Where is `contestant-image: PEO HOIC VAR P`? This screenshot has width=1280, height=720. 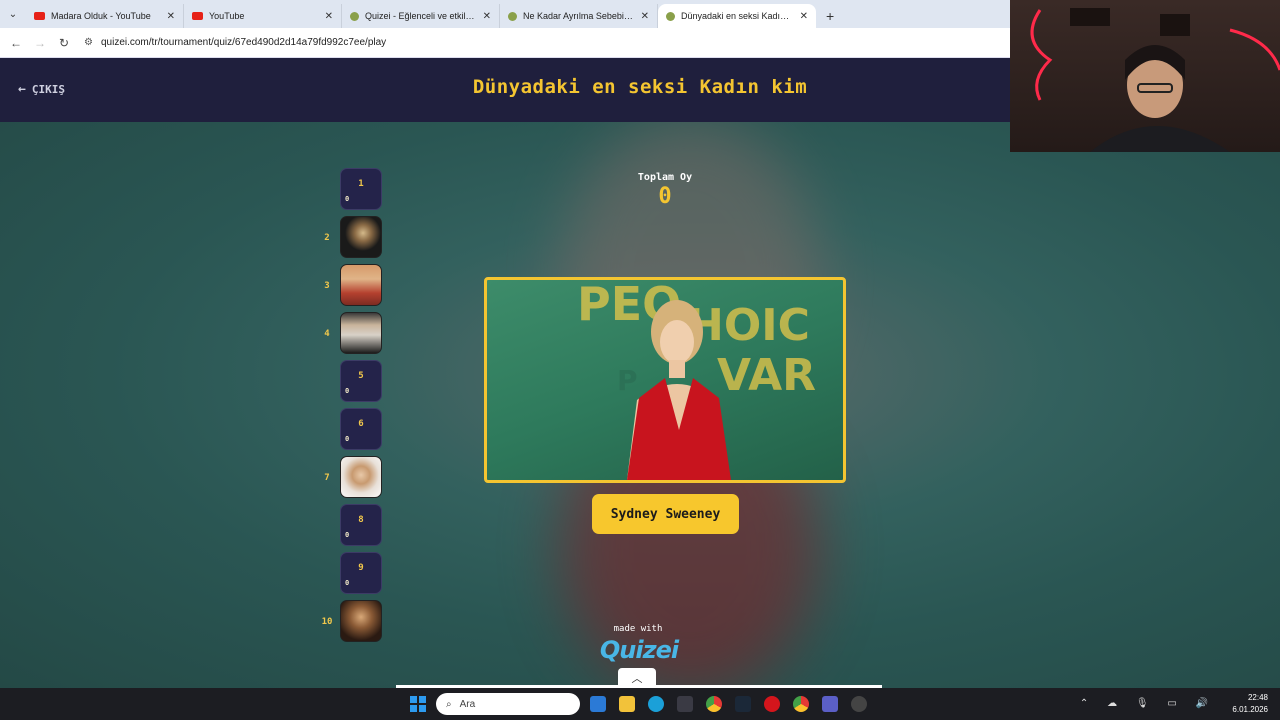
contestant-image: PEO HOIC VAR P is located at coordinates (696, 380).